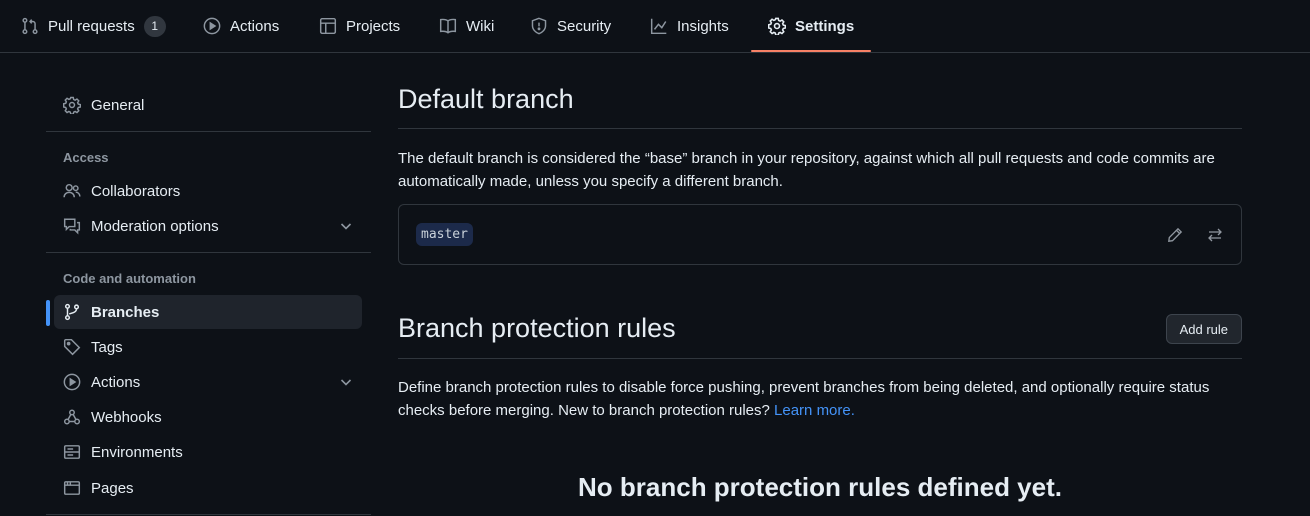  Describe the element at coordinates (255, 26) in the screenshot. I see `tab-label: Actions` at that location.